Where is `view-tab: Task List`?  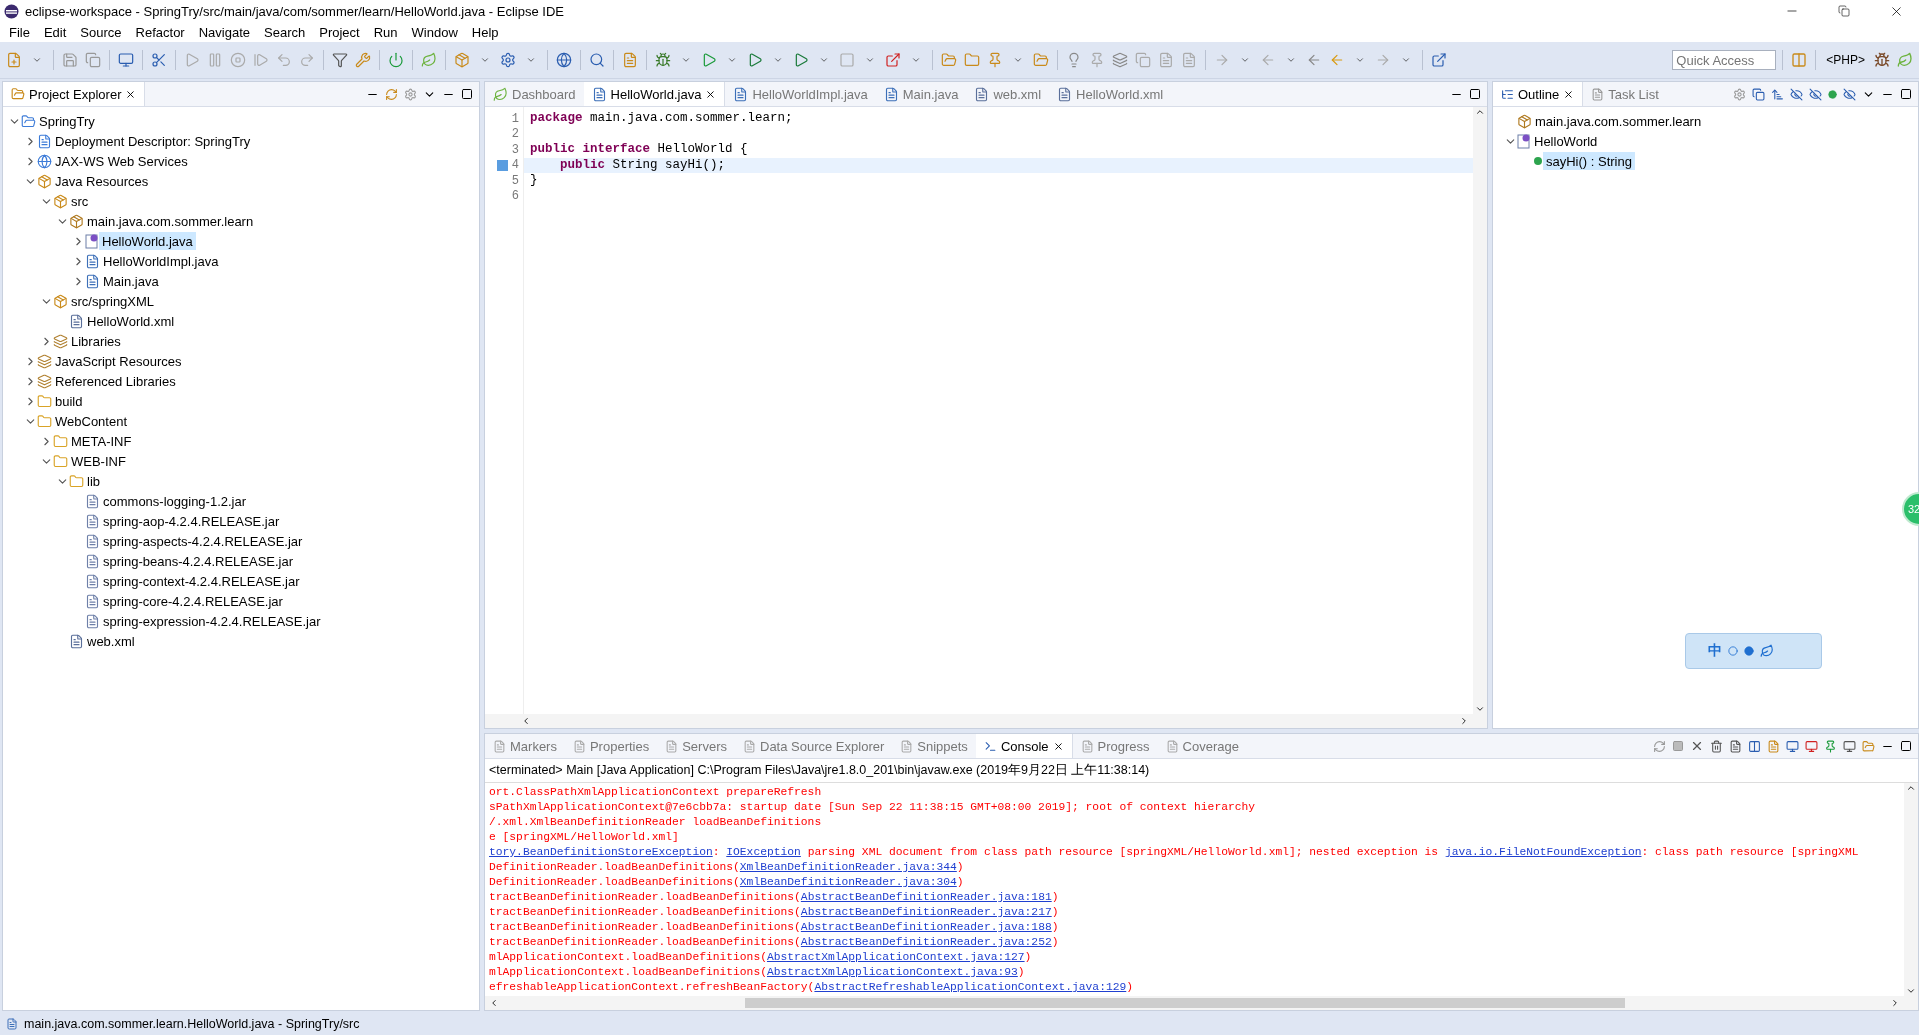
view-tab: Task List is located at coordinates (1625, 94).